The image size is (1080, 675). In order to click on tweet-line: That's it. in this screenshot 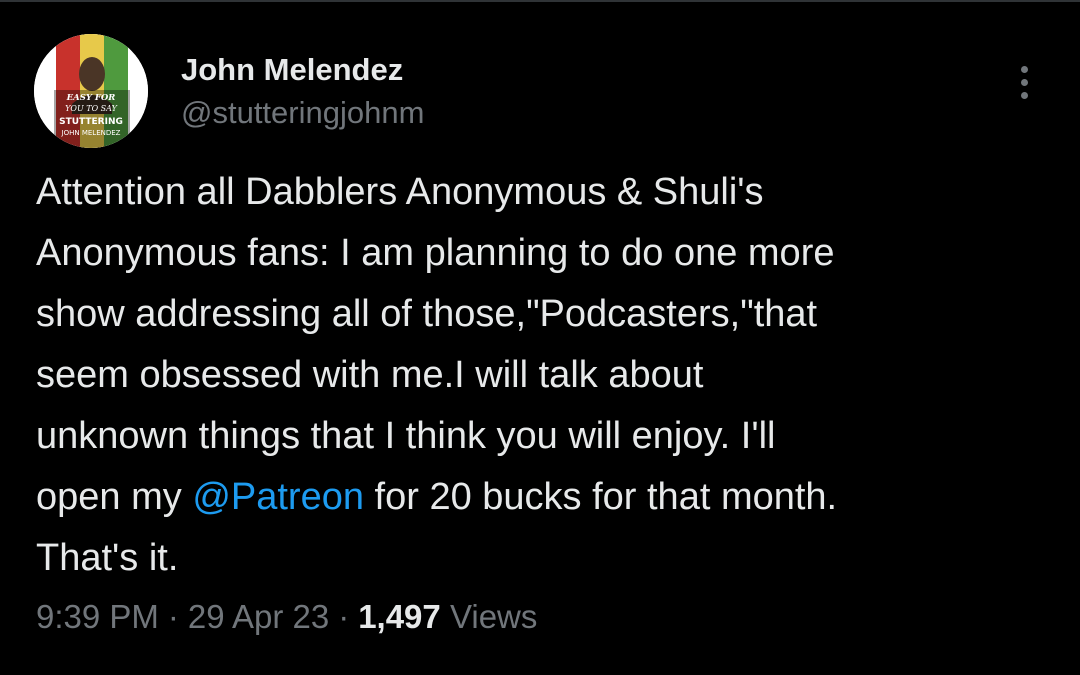, I will do `click(107, 558)`.